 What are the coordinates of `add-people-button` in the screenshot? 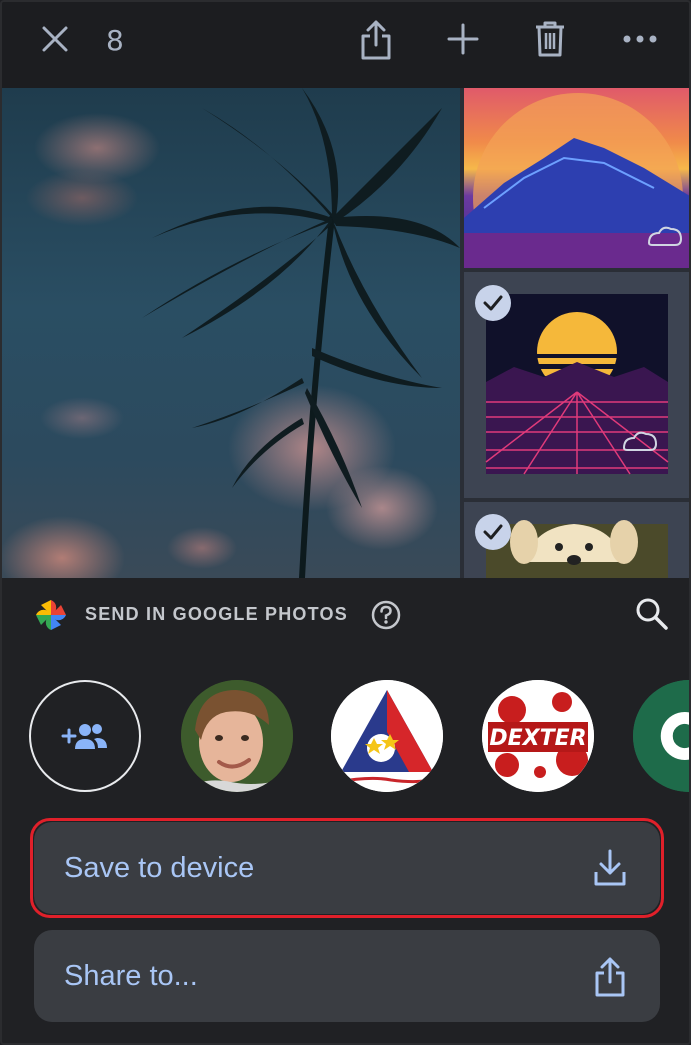 It's located at (85, 736).